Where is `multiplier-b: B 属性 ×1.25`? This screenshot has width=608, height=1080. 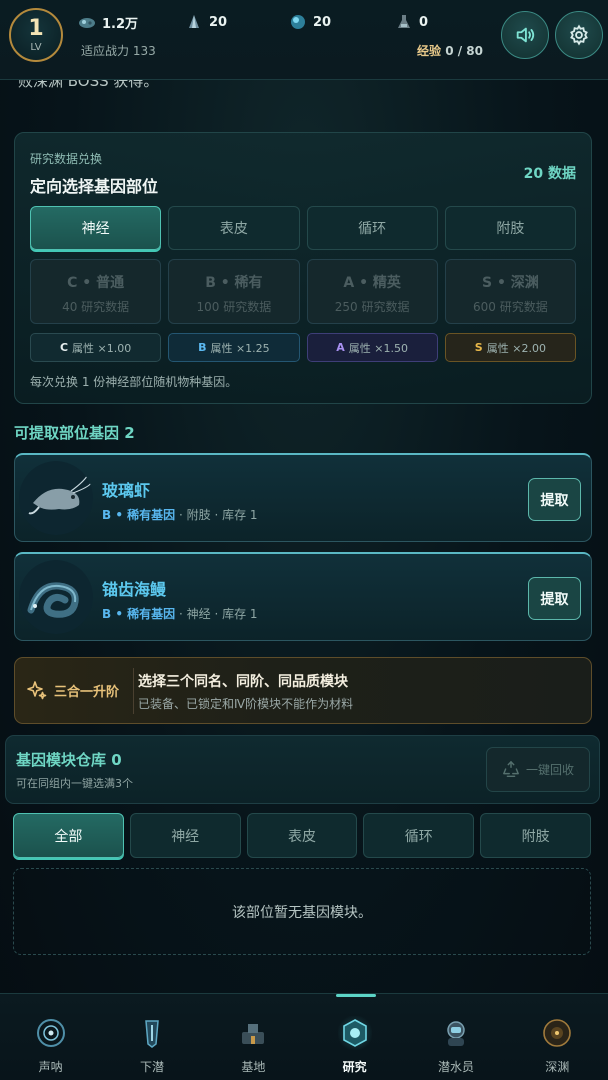
multiplier-b: B 属性 ×1.25 is located at coordinates (234, 347).